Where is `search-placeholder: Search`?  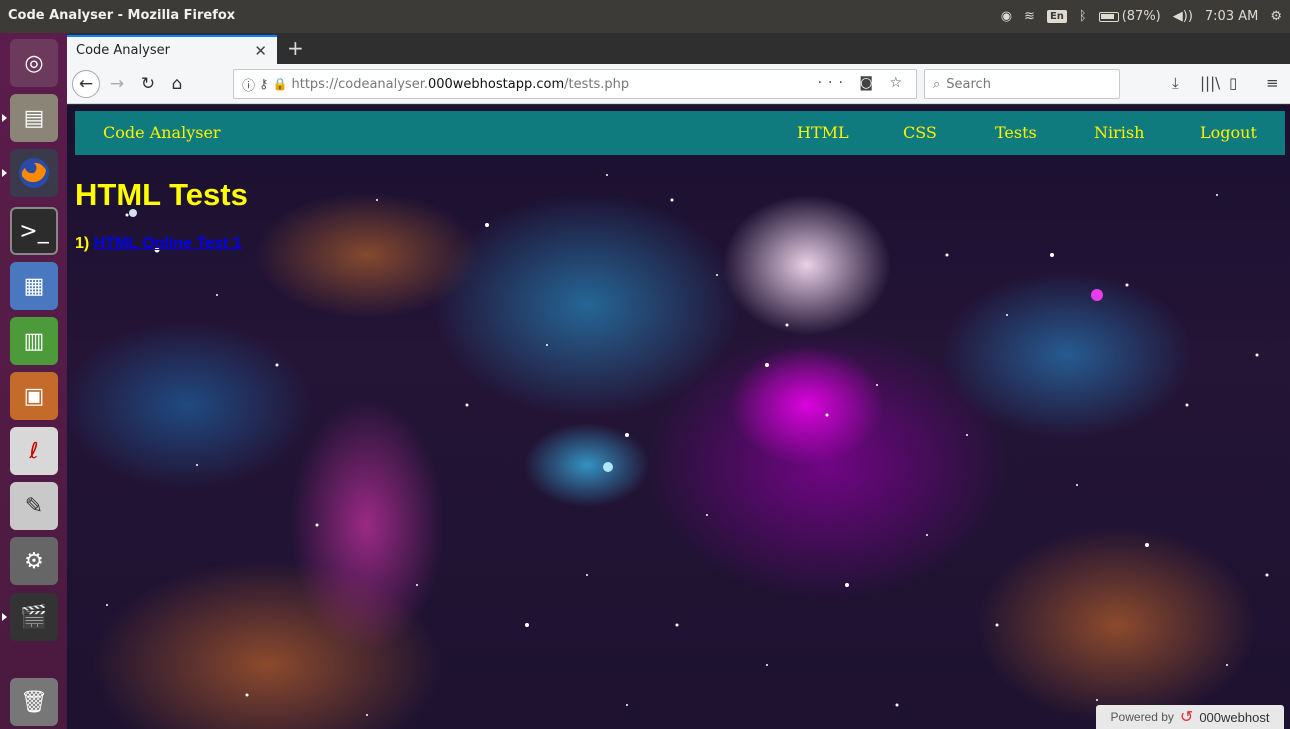 search-placeholder: Search is located at coordinates (968, 84).